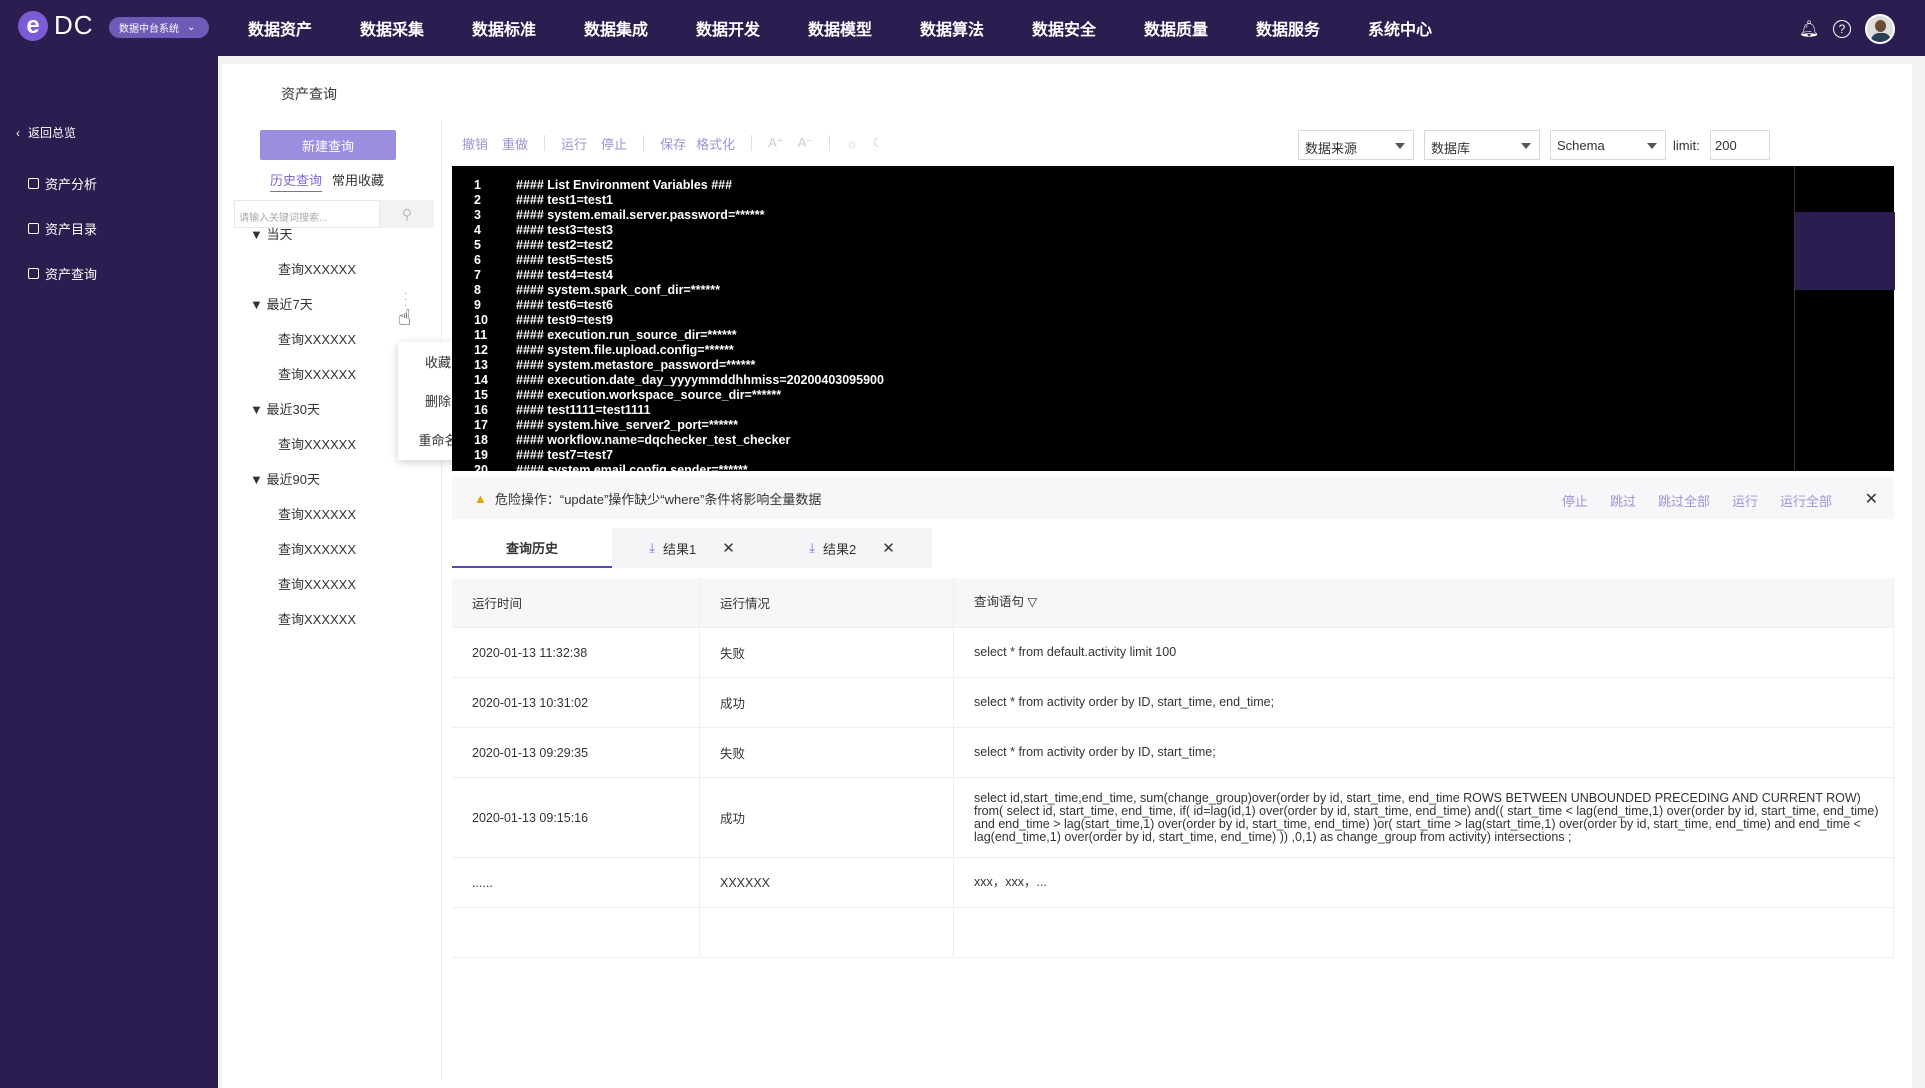  What do you see at coordinates (296, 181) in the screenshot?
I see `tab-history: 历史查询` at bounding box center [296, 181].